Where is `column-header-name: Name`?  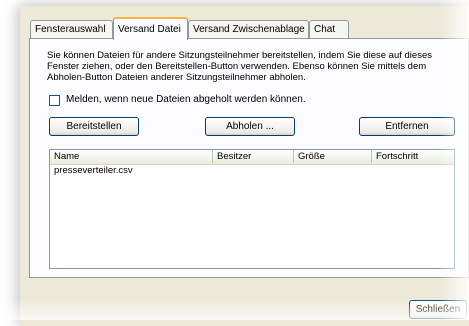
column-header-name: Name is located at coordinates (131, 156).